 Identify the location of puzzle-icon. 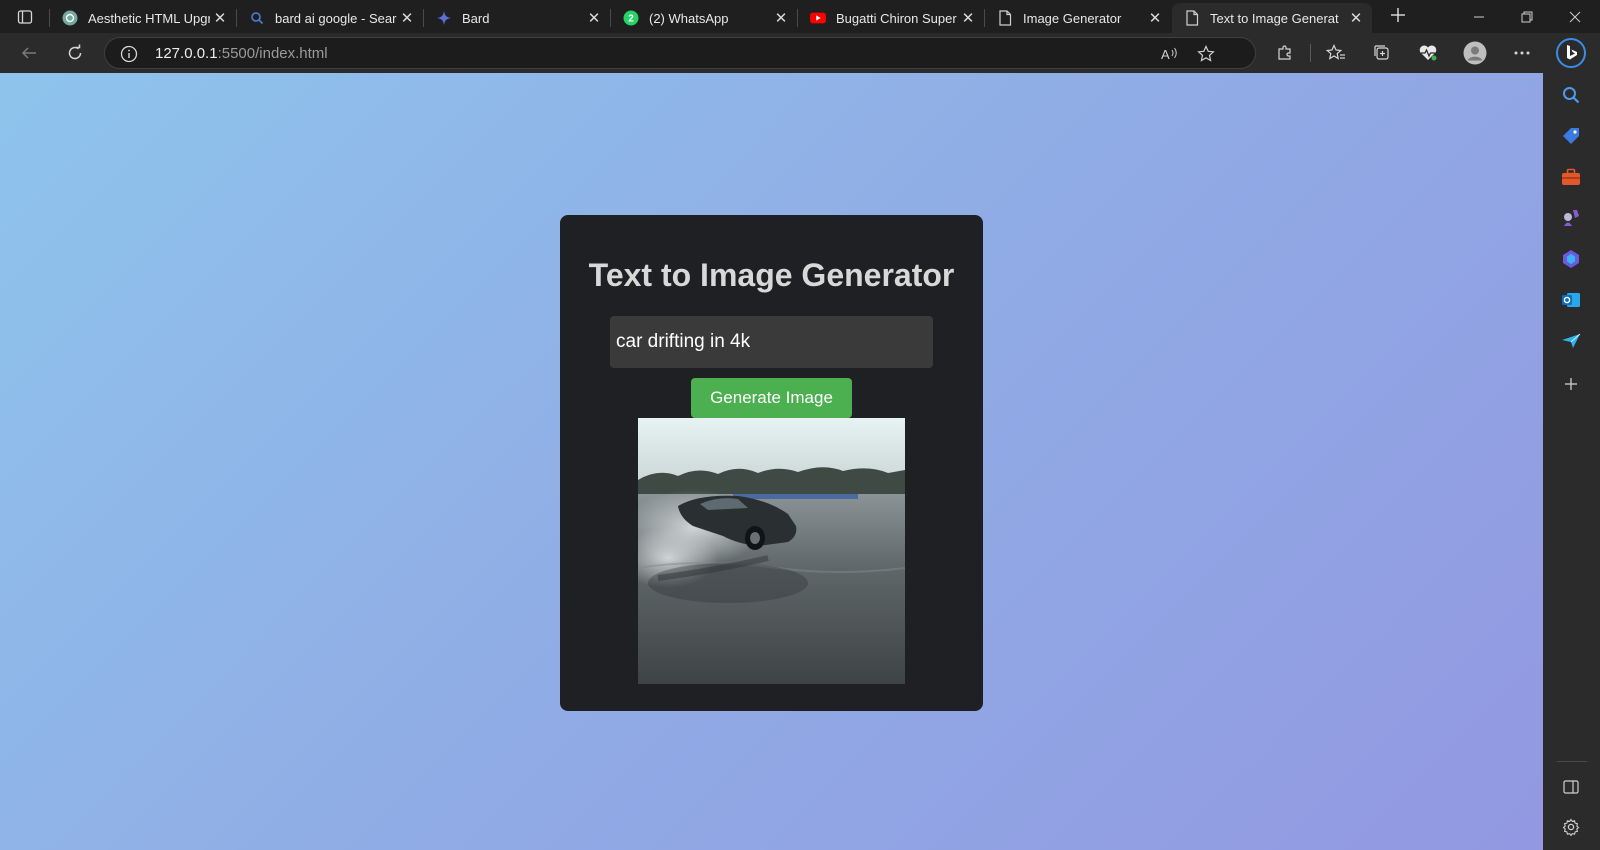
(1284, 52).